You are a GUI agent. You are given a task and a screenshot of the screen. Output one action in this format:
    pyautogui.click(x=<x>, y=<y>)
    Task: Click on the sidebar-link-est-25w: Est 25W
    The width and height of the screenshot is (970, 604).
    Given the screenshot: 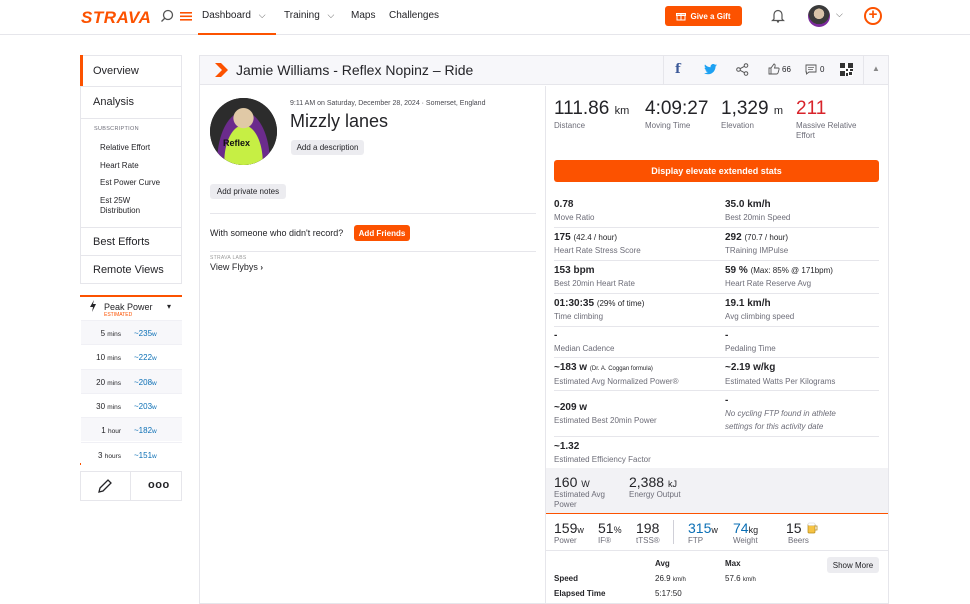 What is the action you would take?
    pyautogui.click(x=115, y=201)
    